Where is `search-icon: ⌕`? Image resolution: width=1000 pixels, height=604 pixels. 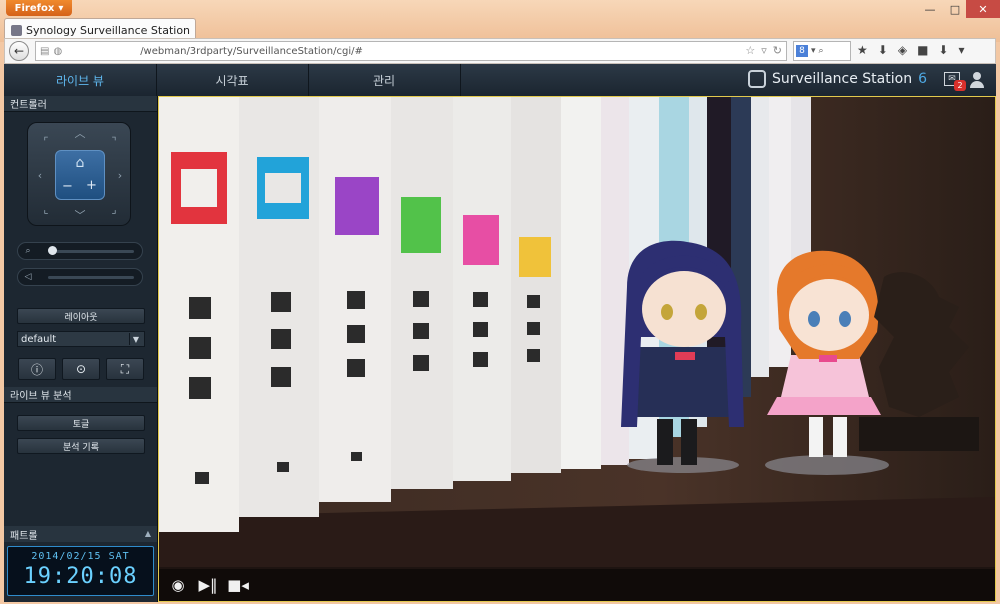 search-icon: ⌕ is located at coordinates (821, 51).